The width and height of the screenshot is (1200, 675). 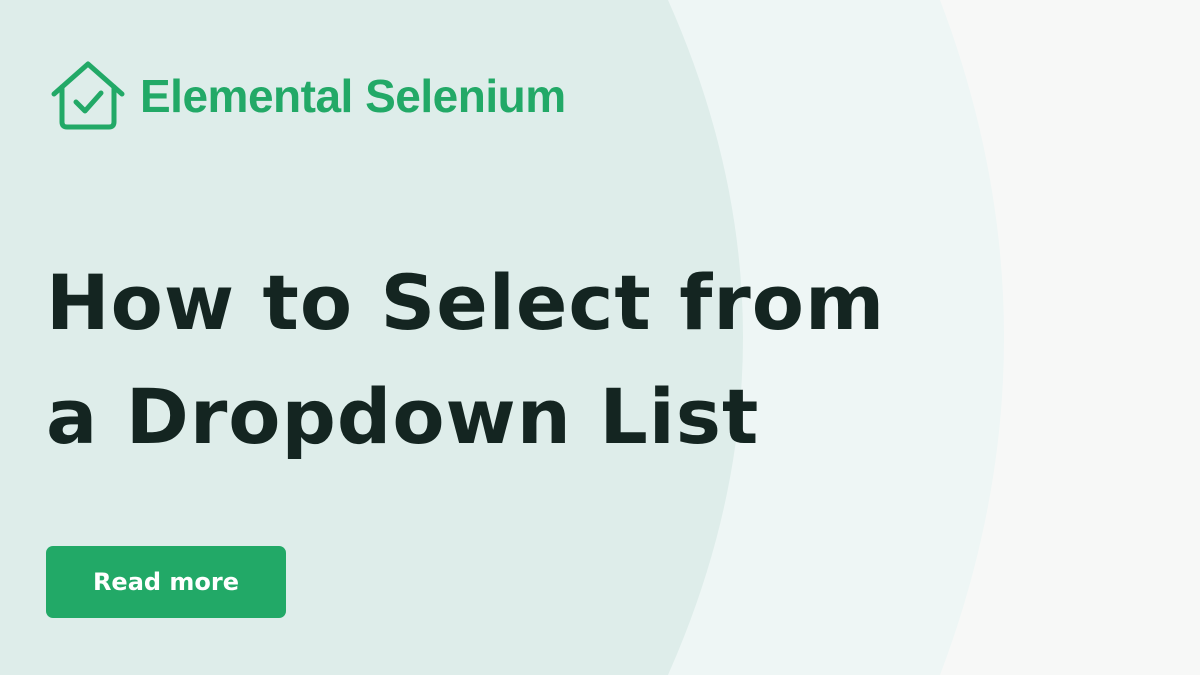 I want to click on brand-logo: Elemental Selenium, so click(x=307, y=96).